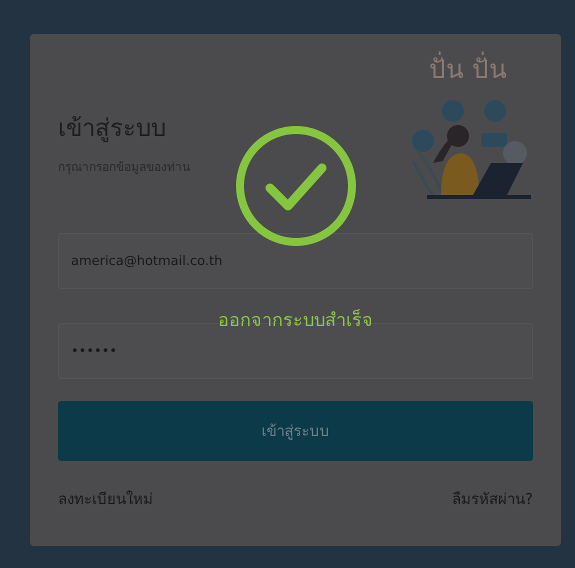  I want to click on check-icon, so click(296, 186).